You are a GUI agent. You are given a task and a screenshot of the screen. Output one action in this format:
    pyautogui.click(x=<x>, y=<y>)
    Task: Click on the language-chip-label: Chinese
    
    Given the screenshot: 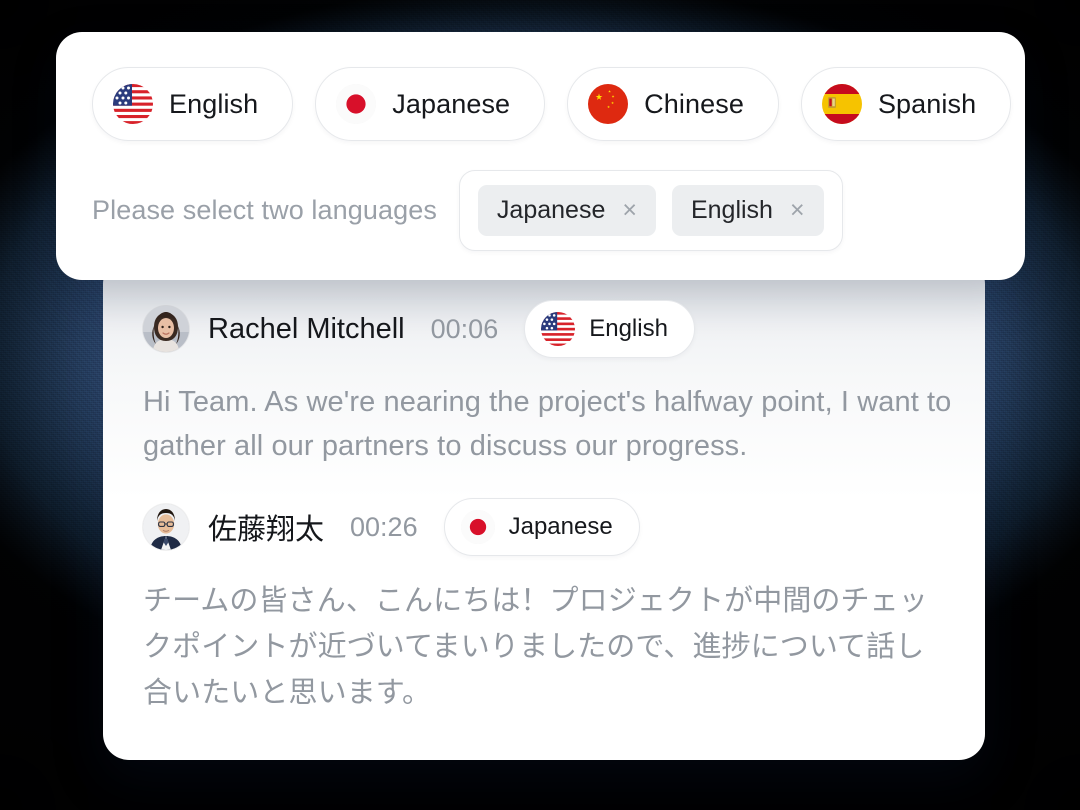 What is the action you would take?
    pyautogui.click(x=694, y=103)
    